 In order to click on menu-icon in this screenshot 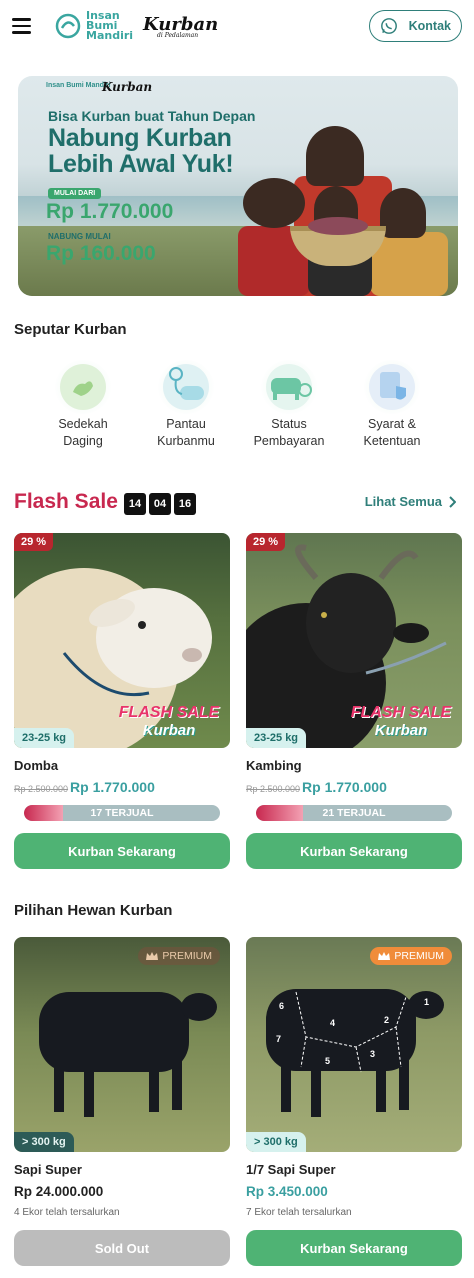, I will do `click(24, 26)`.